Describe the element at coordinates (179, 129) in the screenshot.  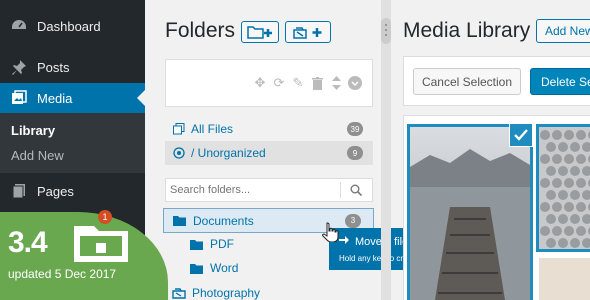
I see `copy-icon` at that location.